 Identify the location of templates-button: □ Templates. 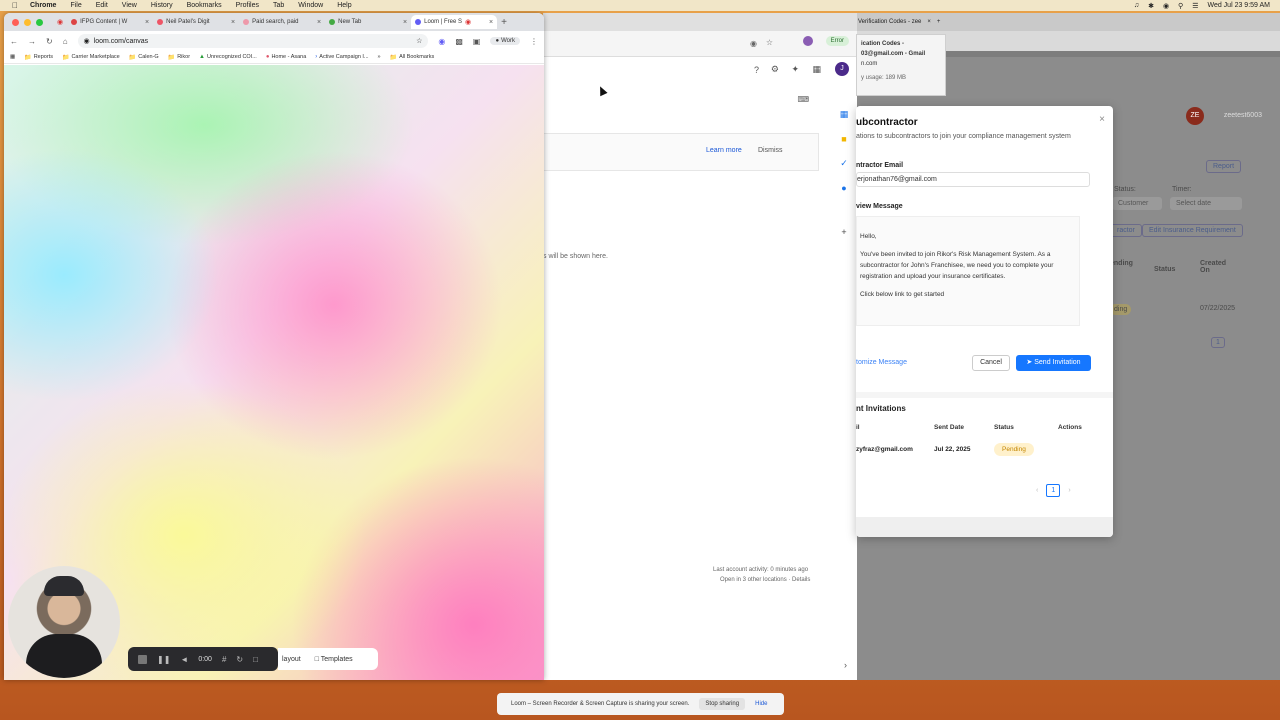
(334, 659).